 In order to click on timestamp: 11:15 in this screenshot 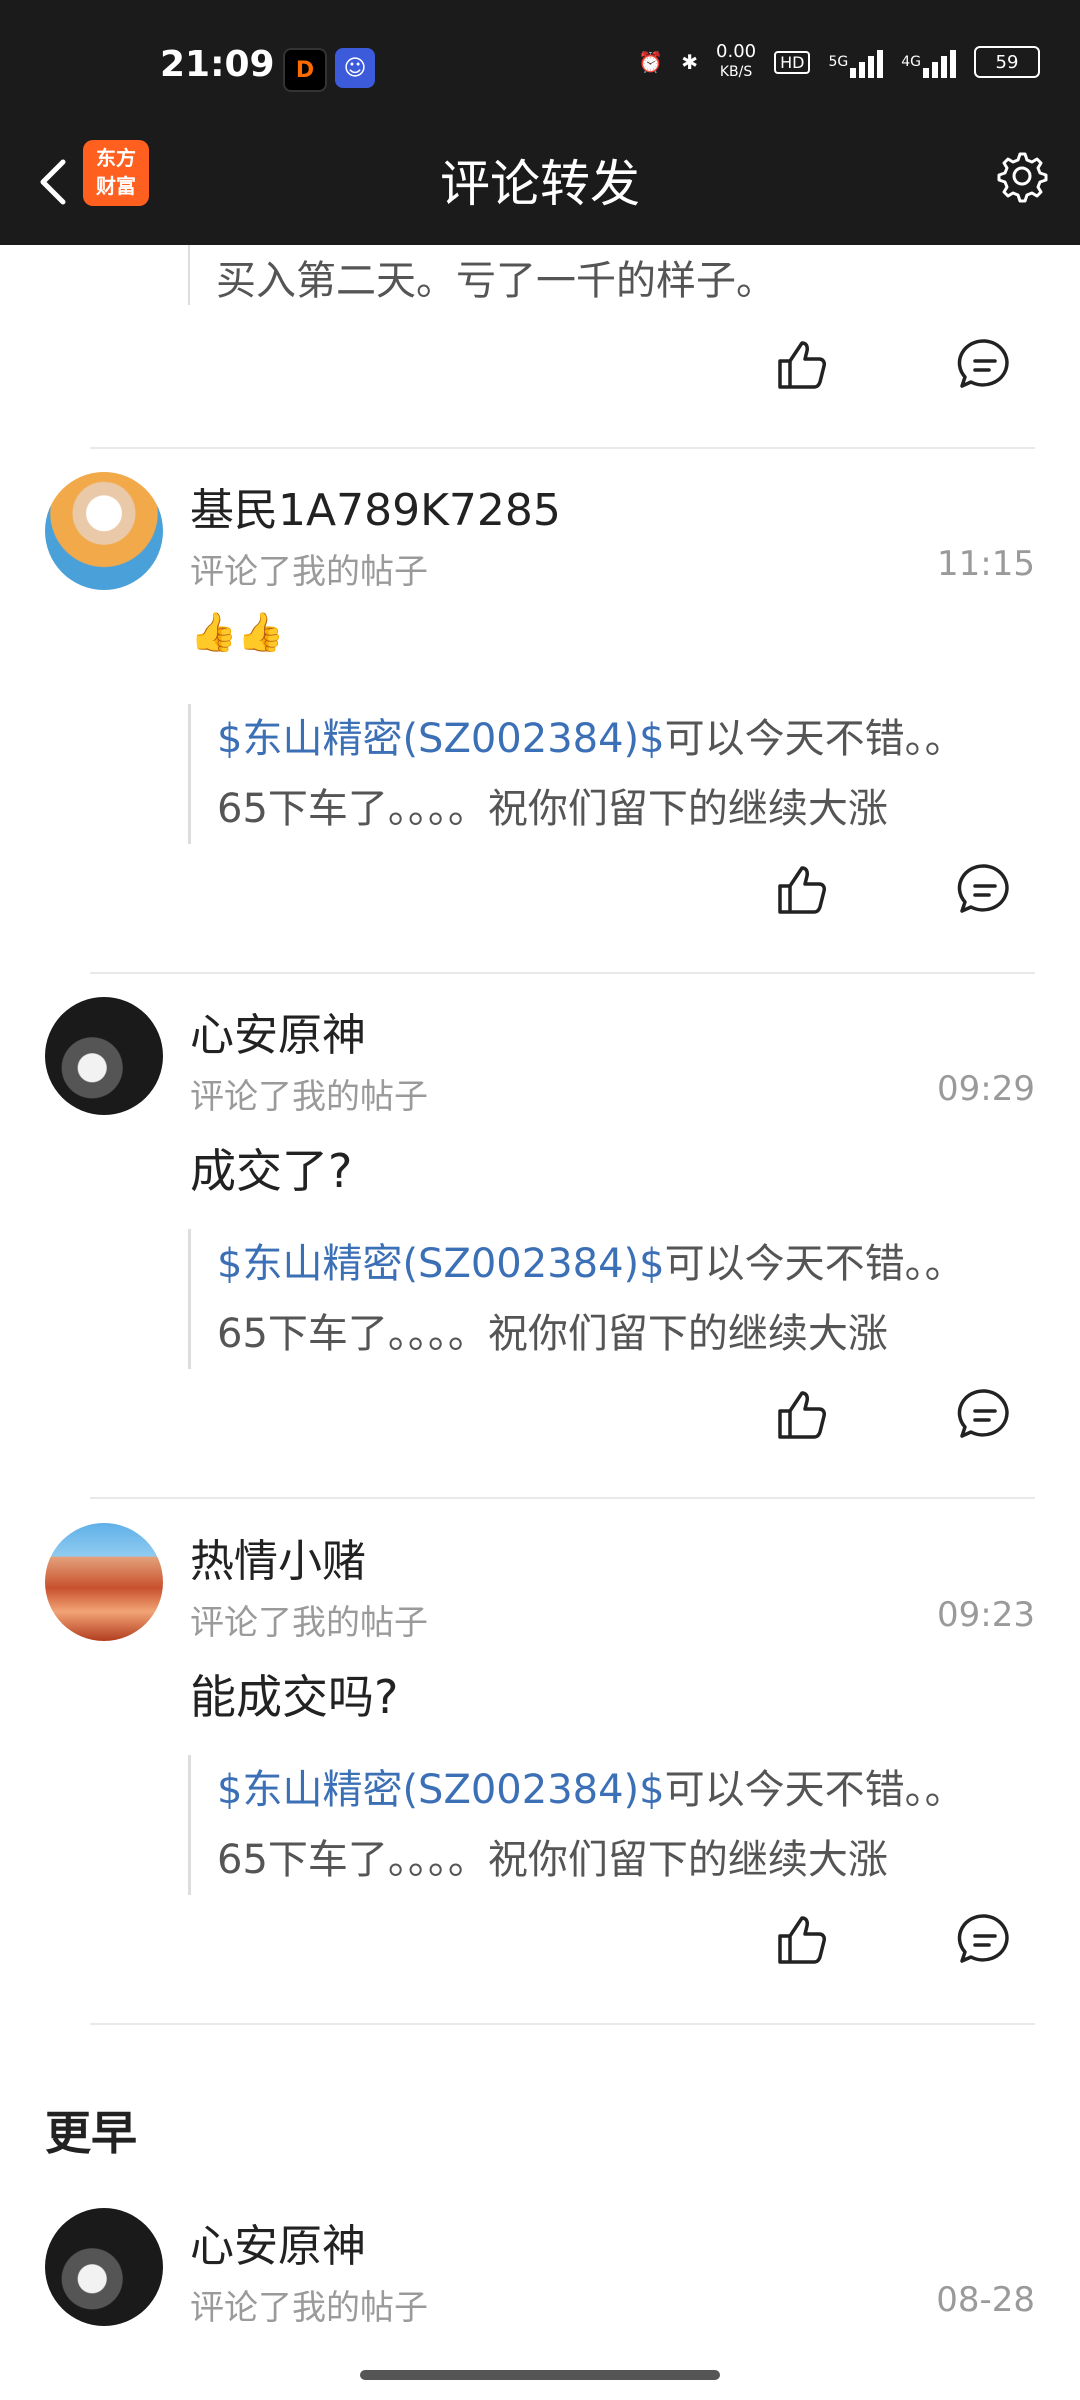, I will do `click(986, 564)`.